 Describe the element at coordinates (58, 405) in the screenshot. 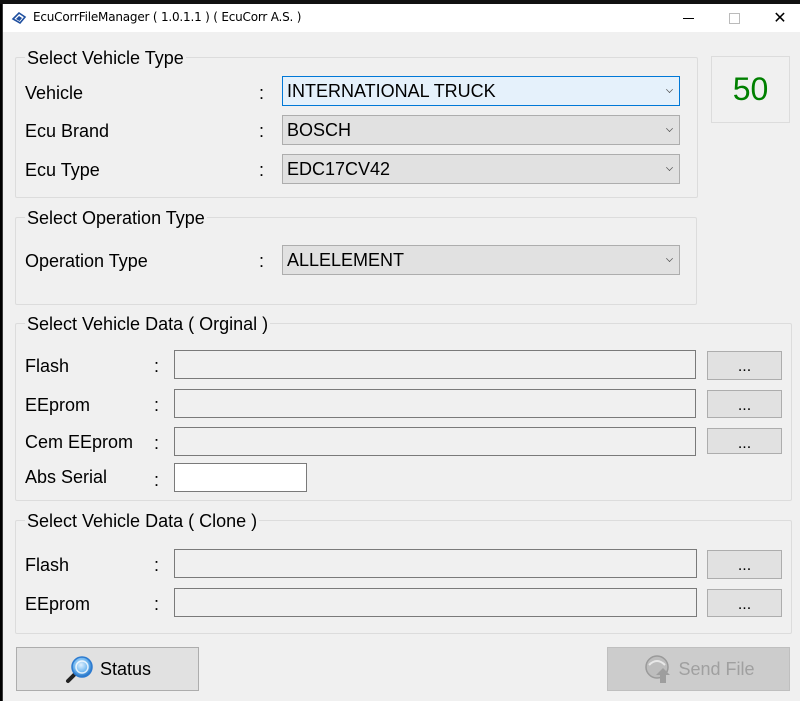

I see `original-eeprom-label: EEprom` at that location.